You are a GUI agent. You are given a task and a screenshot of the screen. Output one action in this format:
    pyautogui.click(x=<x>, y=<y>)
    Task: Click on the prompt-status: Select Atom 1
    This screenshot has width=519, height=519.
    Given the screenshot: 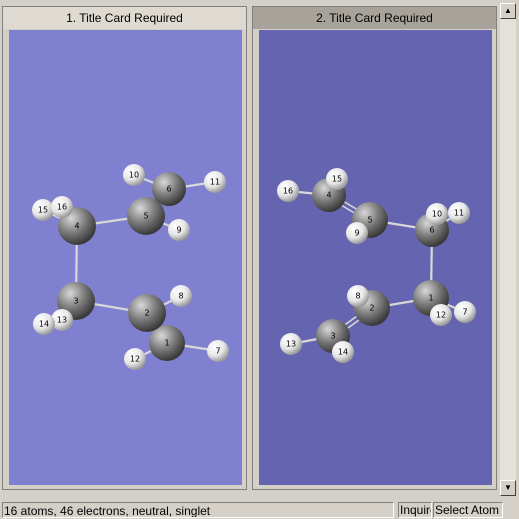 What is the action you would take?
    pyautogui.click(x=468, y=510)
    